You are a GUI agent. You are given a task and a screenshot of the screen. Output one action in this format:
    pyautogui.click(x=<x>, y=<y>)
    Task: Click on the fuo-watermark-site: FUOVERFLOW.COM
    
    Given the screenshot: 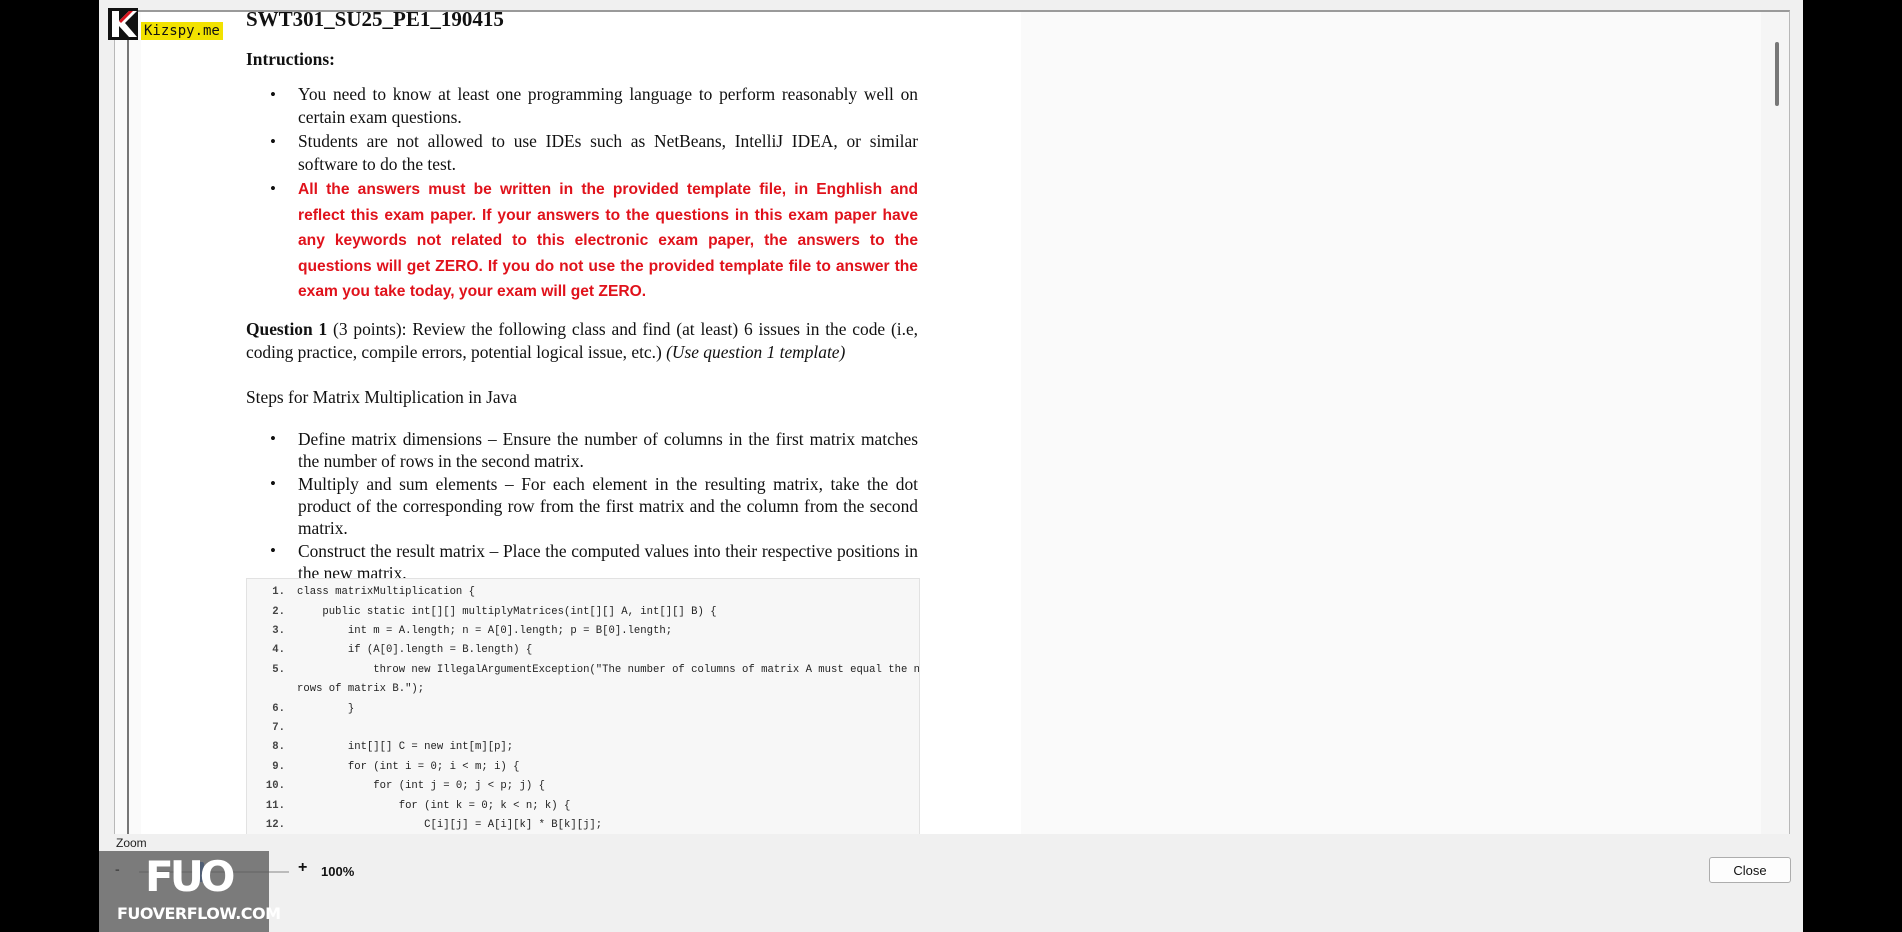 What is the action you would take?
    pyautogui.click(x=199, y=913)
    